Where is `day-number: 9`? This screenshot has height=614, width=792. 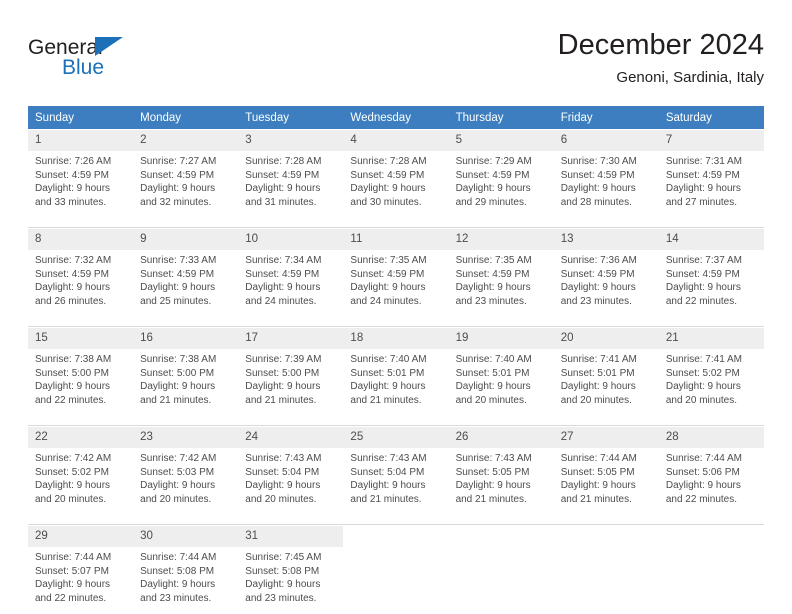
day-number: 9 is located at coordinates (185, 239).